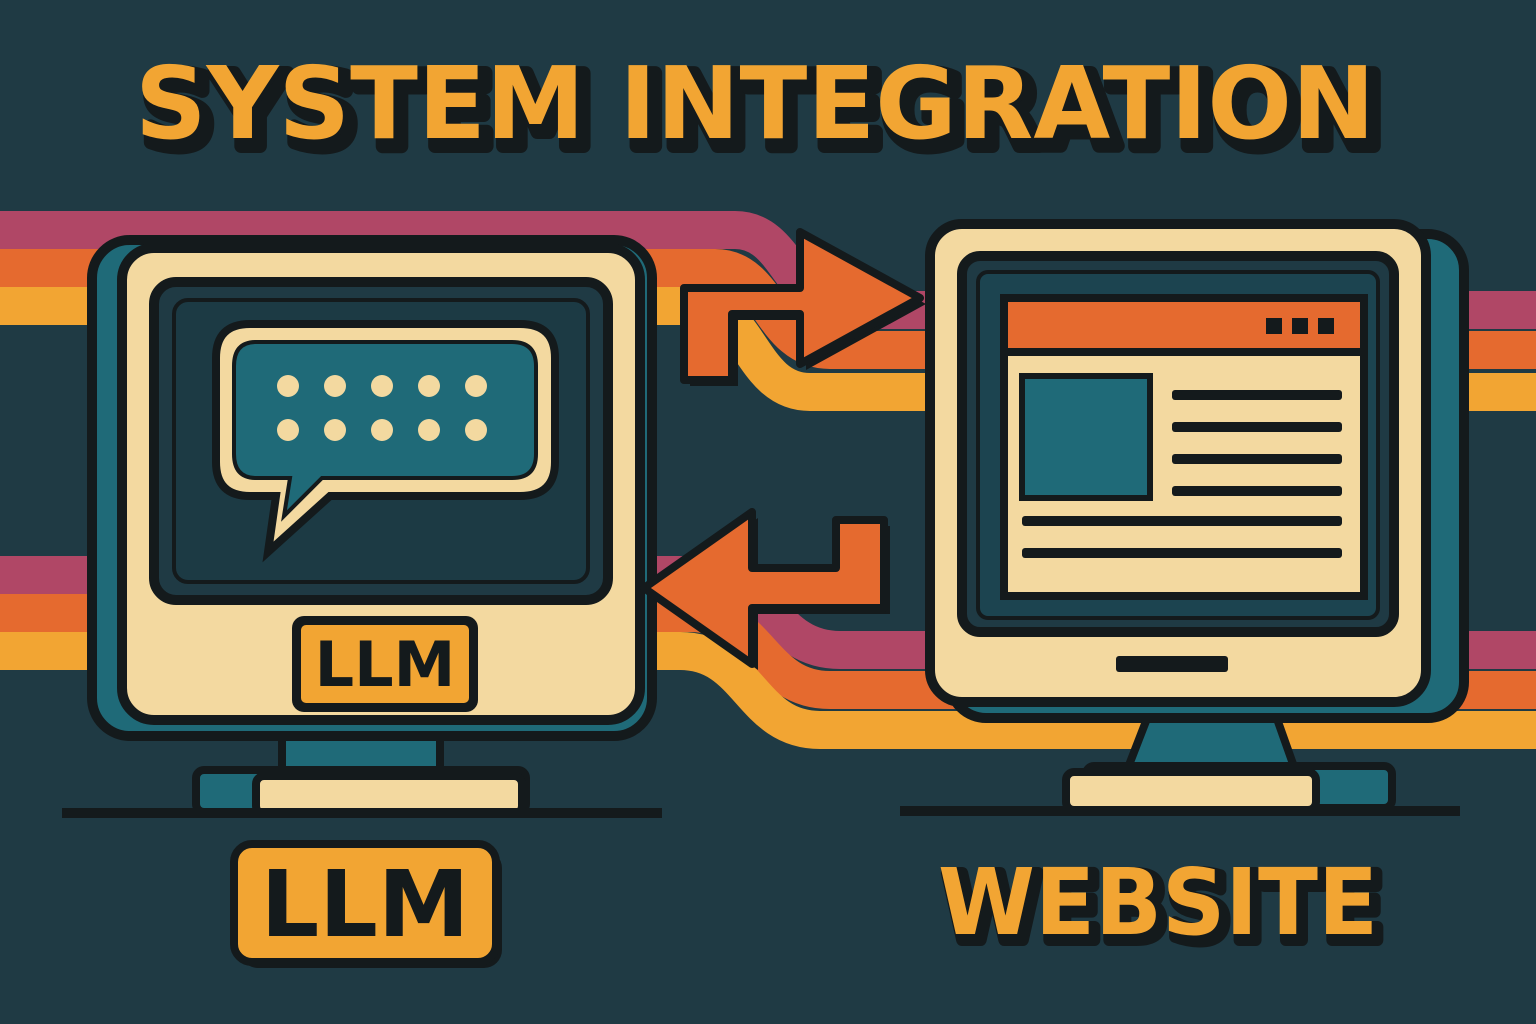 Image resolution: width=1536 pixels, height=1024 pixels. What do you see at coordinates (1158, 902) in the screenshot?
I see `website-label-text: WEBSITE` at bounding box center [1158, 902].